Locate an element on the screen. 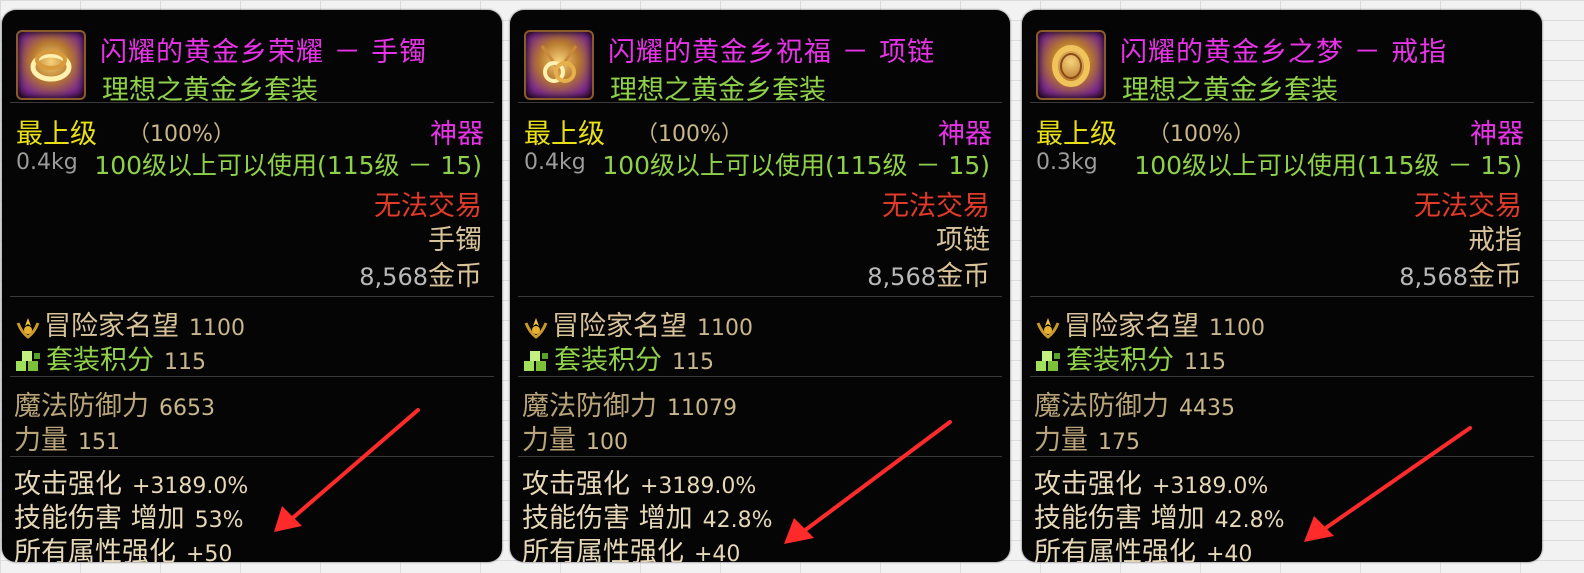 Image resolution: width=1584 pixels, height=573 pixels. tooltip-header: 闪耀的黄金乡之梦 － 戒指 理想之黄金乡套装 is located at coordinates (1282, 61).